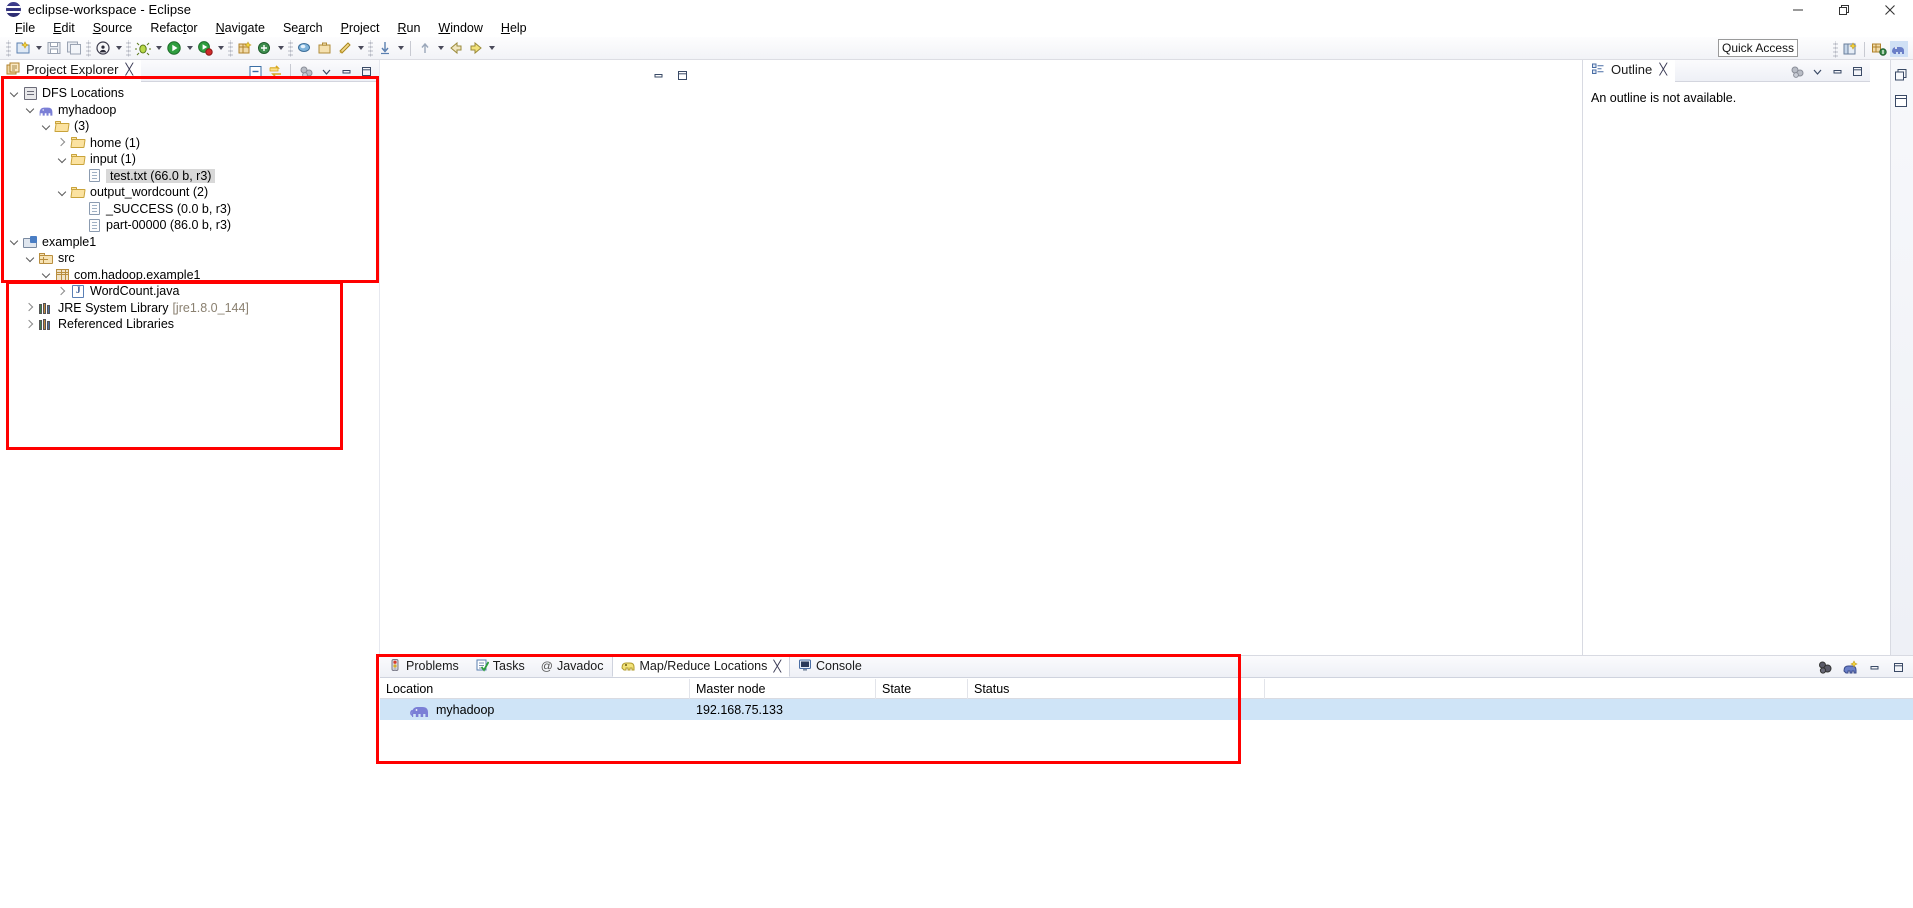 The image size is (1913, 908). What do you see at coordinates (456, 48) in the screenshot?
I see `back-button` at bounding box center [456, 48].